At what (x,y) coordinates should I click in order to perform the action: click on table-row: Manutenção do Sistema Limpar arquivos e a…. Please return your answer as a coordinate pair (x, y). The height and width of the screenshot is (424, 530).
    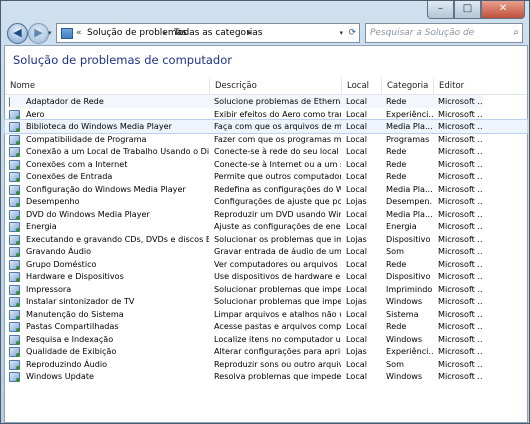
    Looking at the image, I should click on (266, 314).